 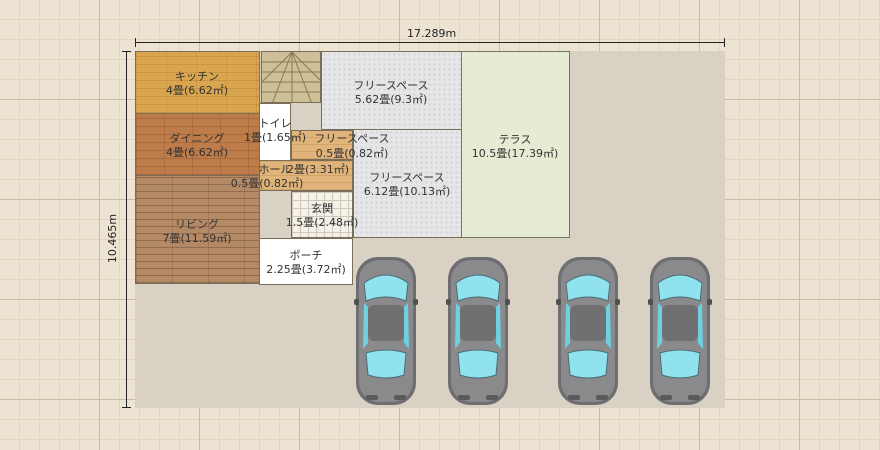 I want to click on living-name: リビング, so click(x=197, y=224).